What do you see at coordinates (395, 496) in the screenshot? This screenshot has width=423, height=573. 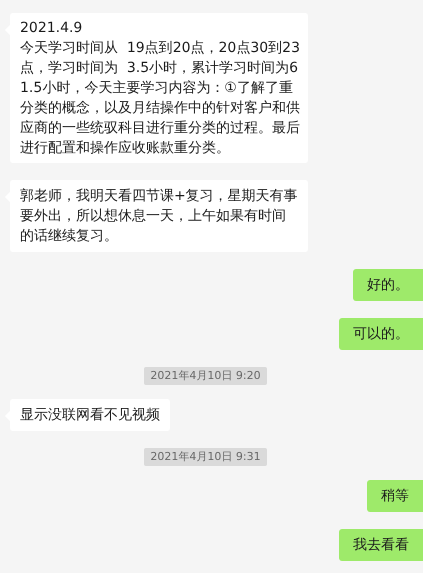 I see `message-bubble: 稍等` at bounding box center [395, 496].